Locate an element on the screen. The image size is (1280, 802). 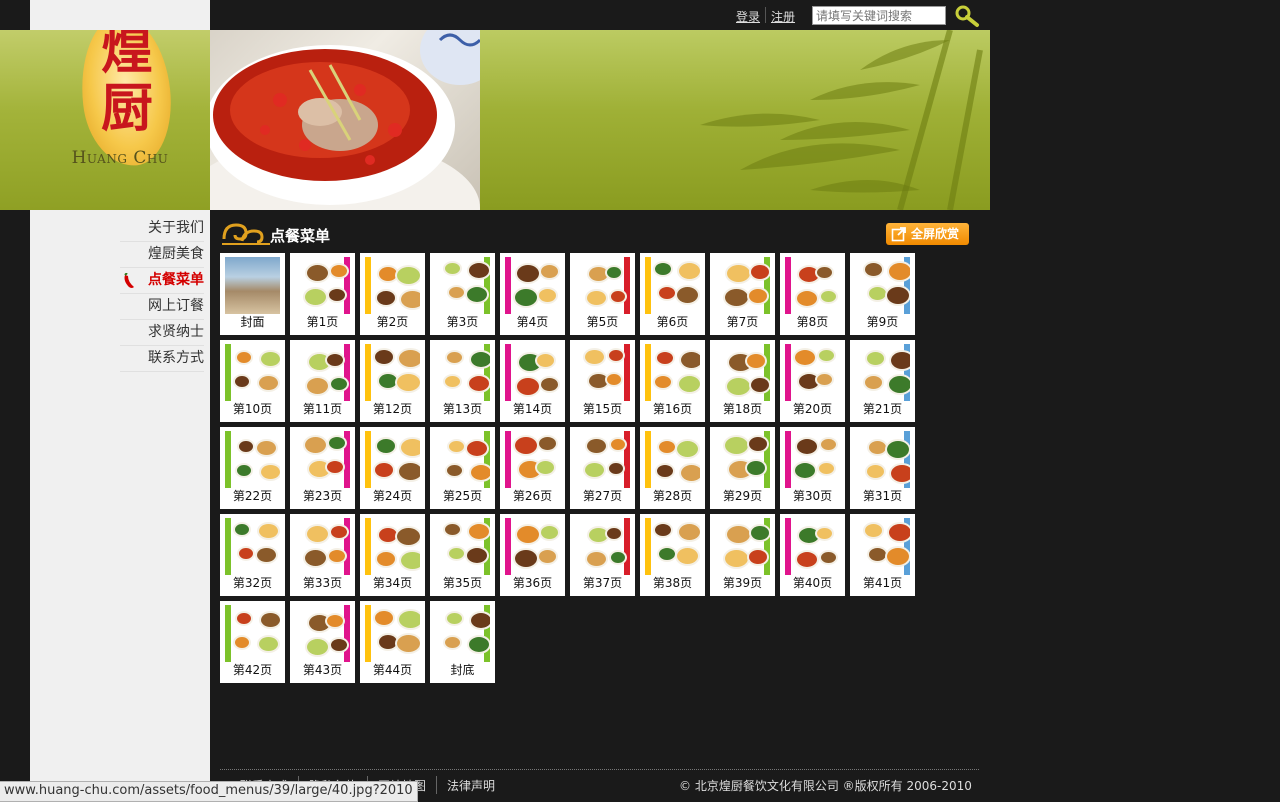
menu-page-thumbnail: 第36页 is located at coordinates (532, 555).